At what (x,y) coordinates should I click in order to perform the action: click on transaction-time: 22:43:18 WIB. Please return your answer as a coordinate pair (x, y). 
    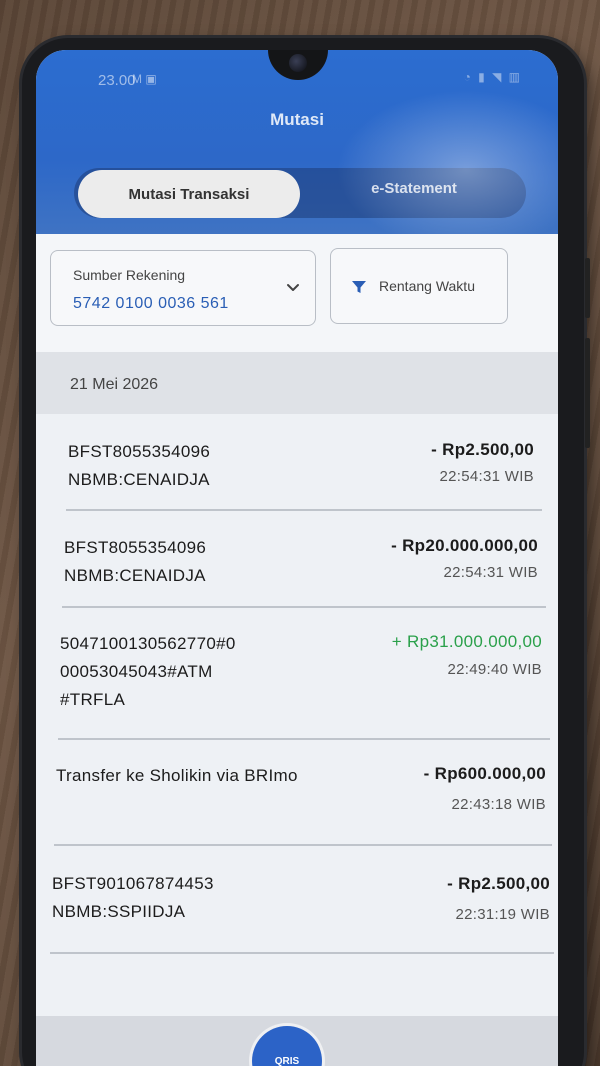
    Looking at the image, I should click on (498, 804).